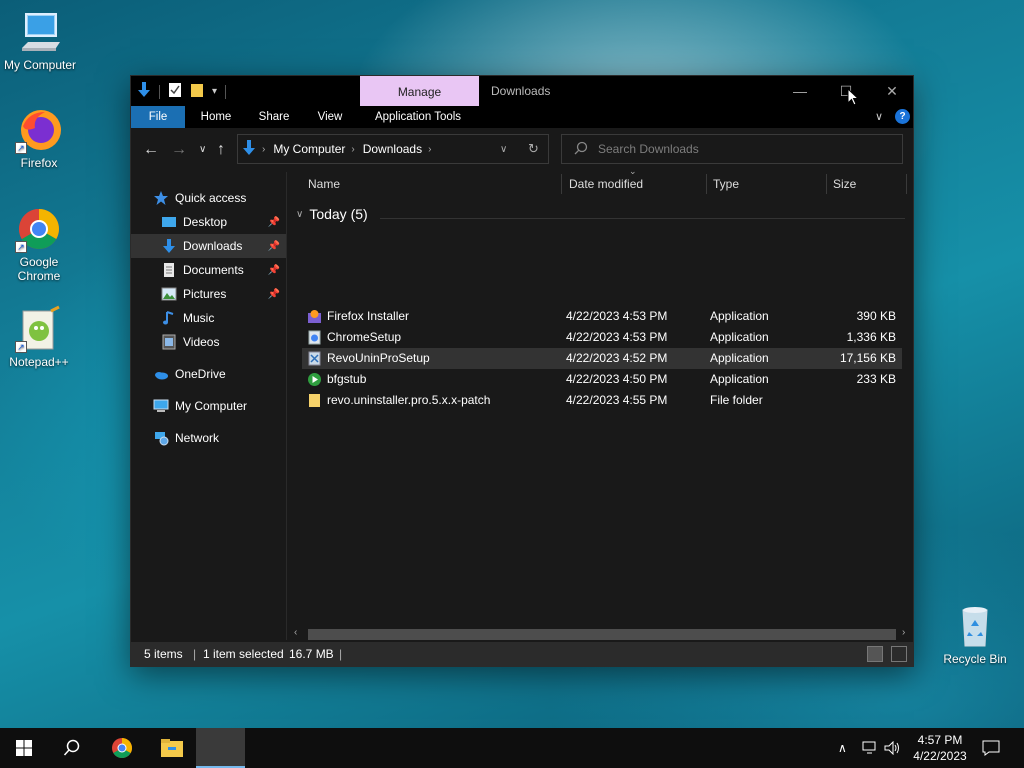  Describe the element at coordinates (975, 626) in the screenshot. I see `recycle-bin-icon` at that location.